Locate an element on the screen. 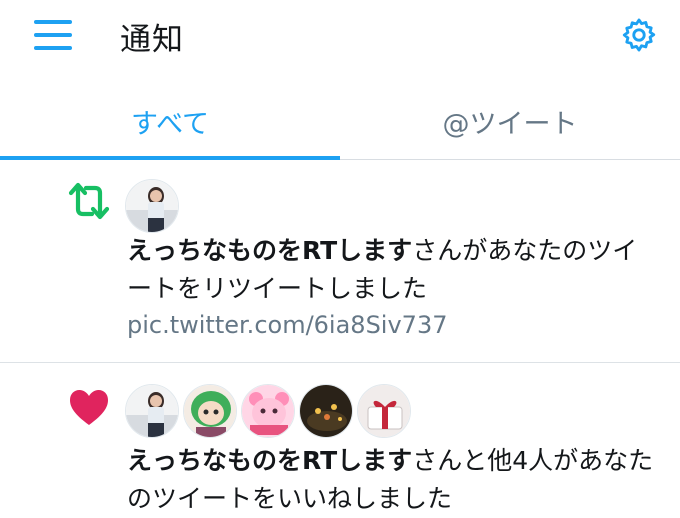  page-title: 通知 is located at coordinates (152, 40).